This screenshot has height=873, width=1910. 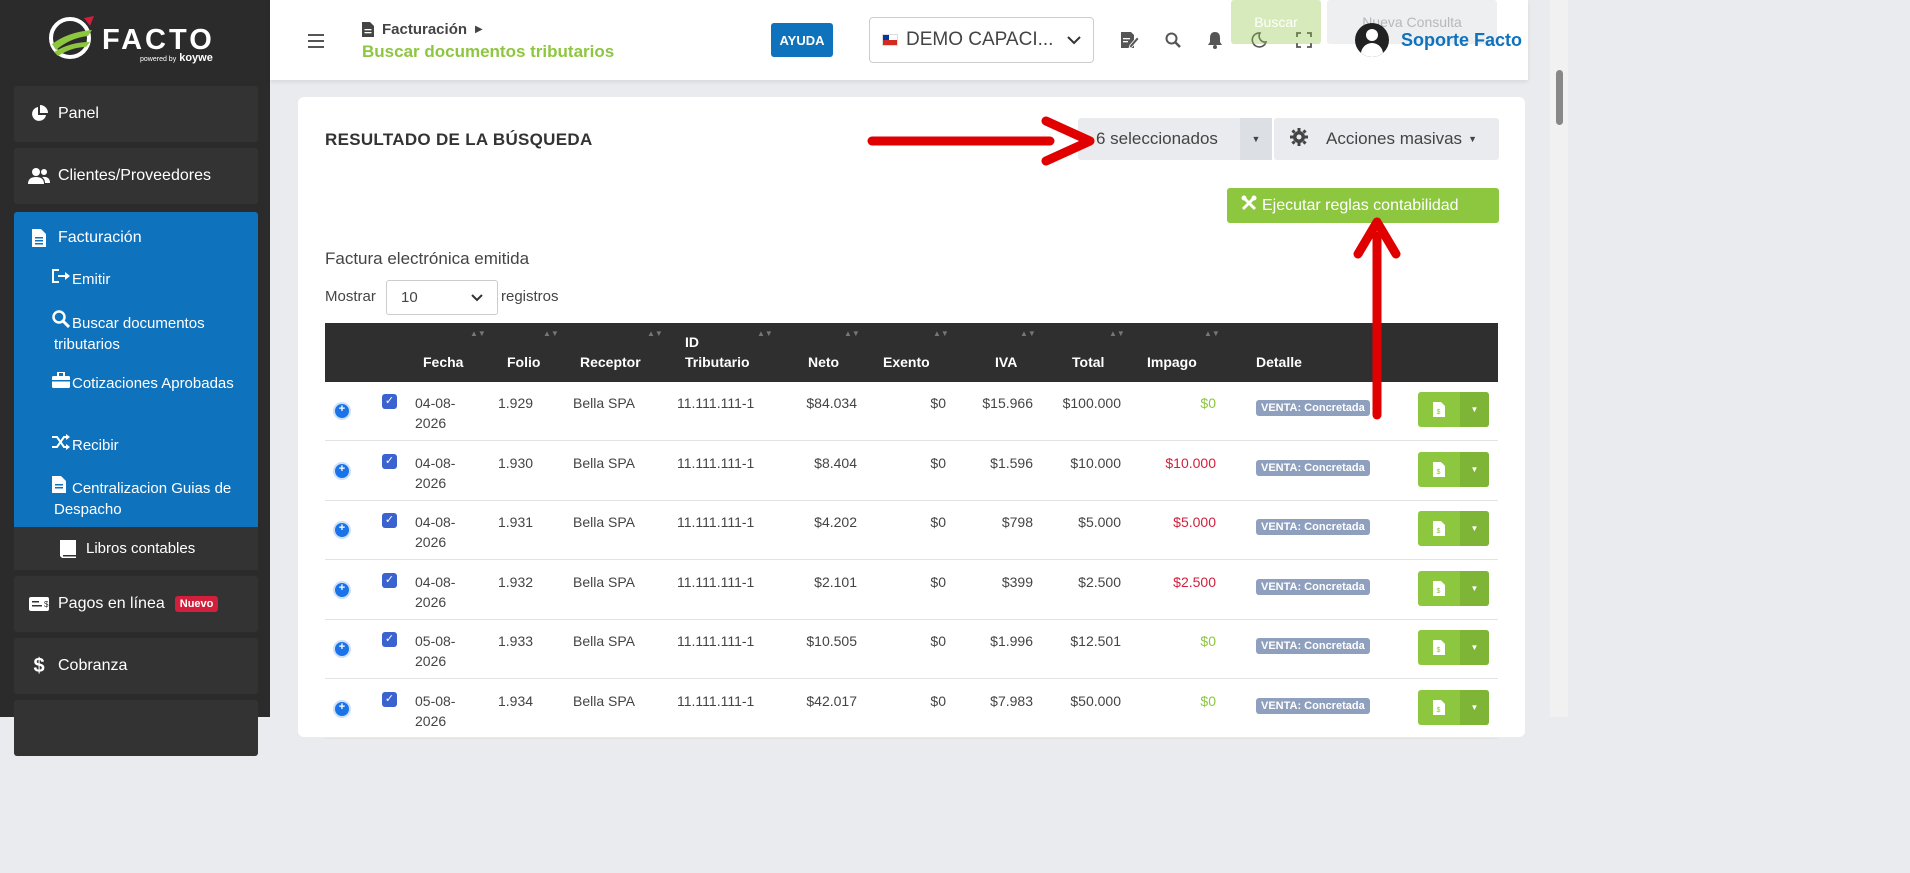 What do you see at coordinates (153, 332) in the screenshot?
I see `submenu-item-buscar: Buscar documentos tributarios` at bounding box center [153, 332].